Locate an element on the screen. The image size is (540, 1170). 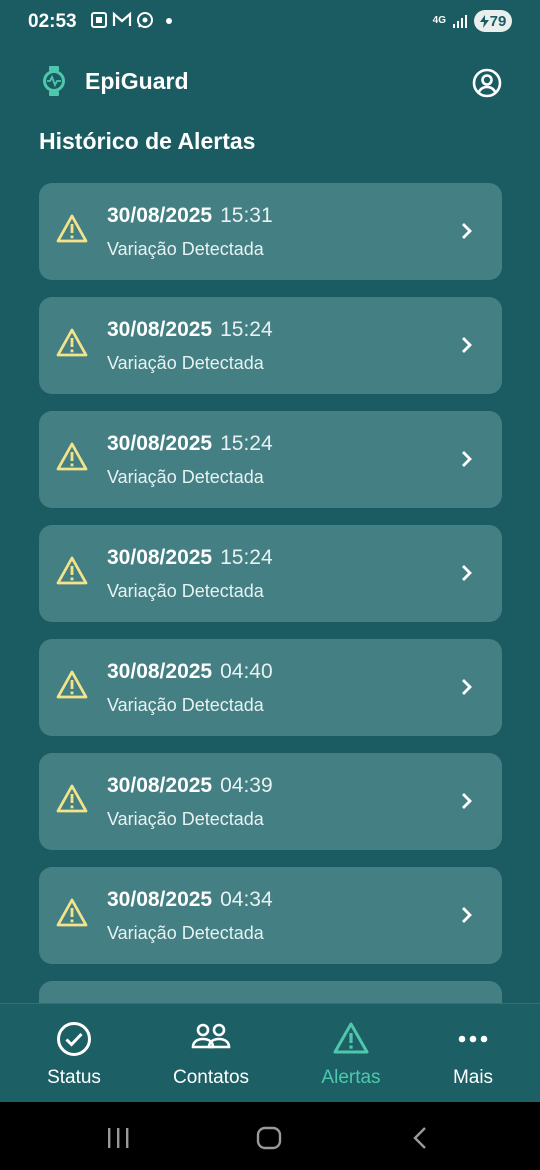
notification-icons is located at coordinates (122, 20).